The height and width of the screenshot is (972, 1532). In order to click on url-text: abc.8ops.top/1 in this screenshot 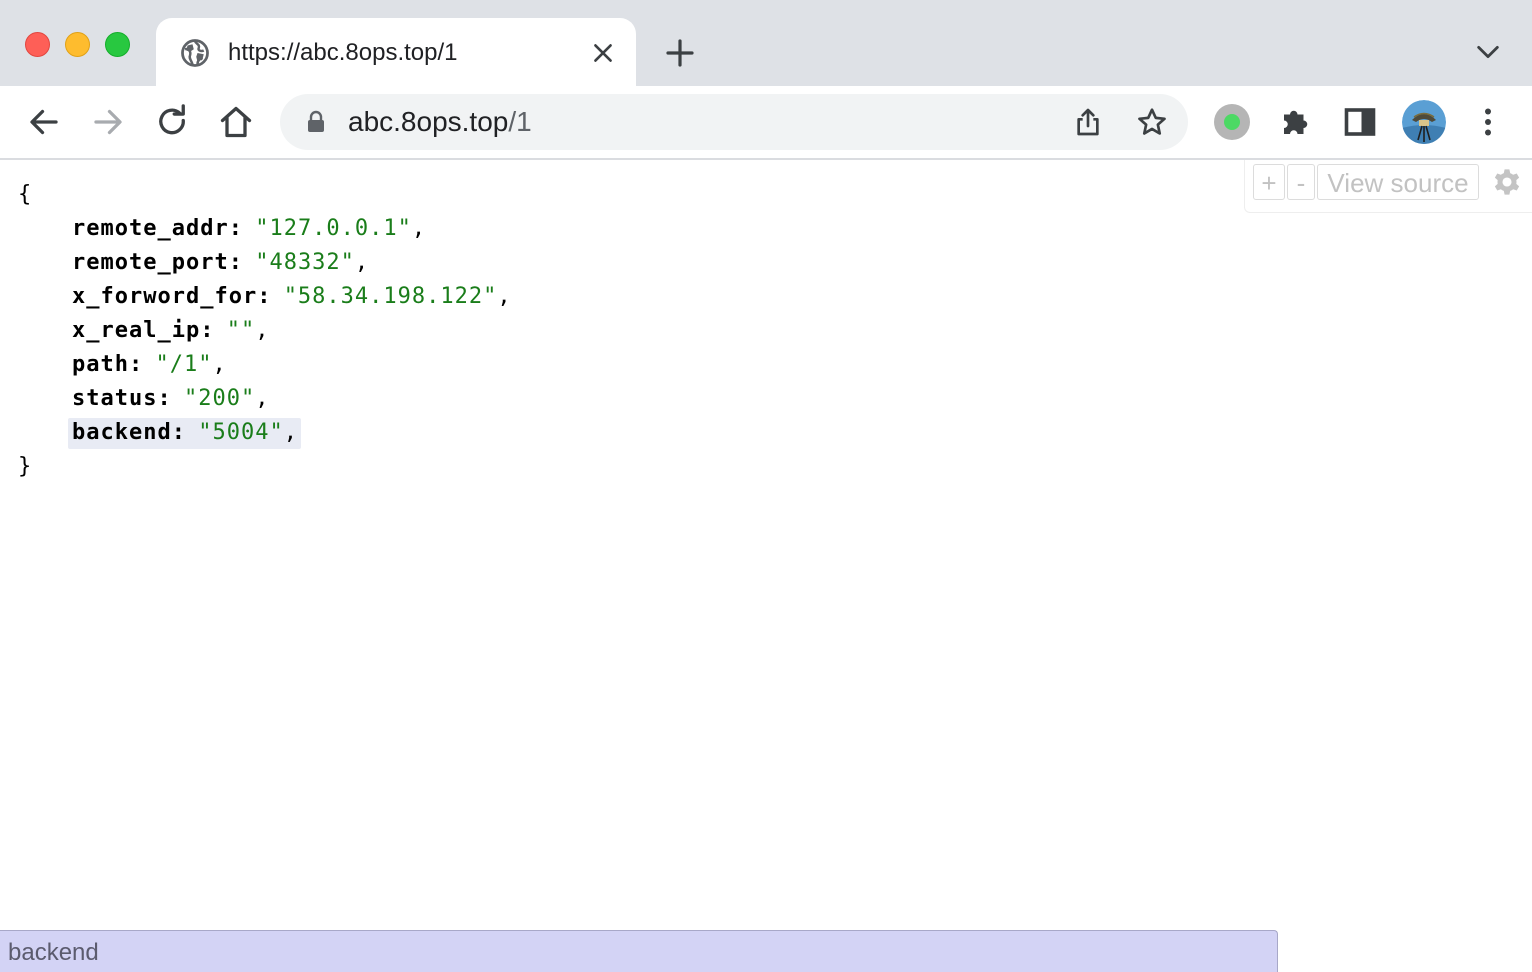, I will do `click(440, 122)`.